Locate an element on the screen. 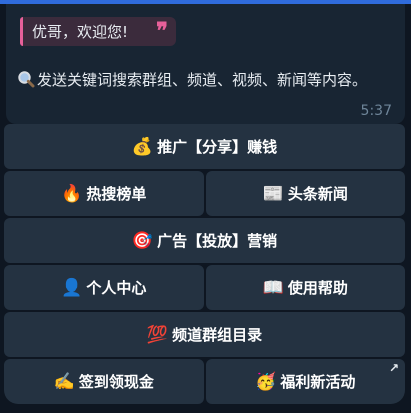 This screenshot has height=413, width=411. button-label: 频道群组目录 is located at coordinates (217, 335).